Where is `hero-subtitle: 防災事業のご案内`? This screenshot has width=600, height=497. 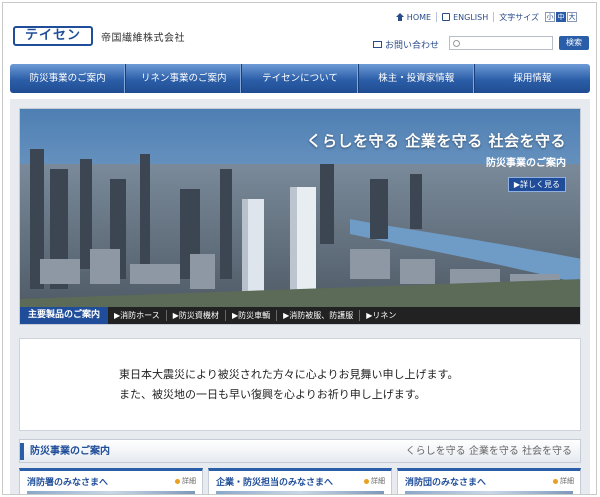
hero-subtitle: 防災事業のご案内 is located at coordinates (526, 163).